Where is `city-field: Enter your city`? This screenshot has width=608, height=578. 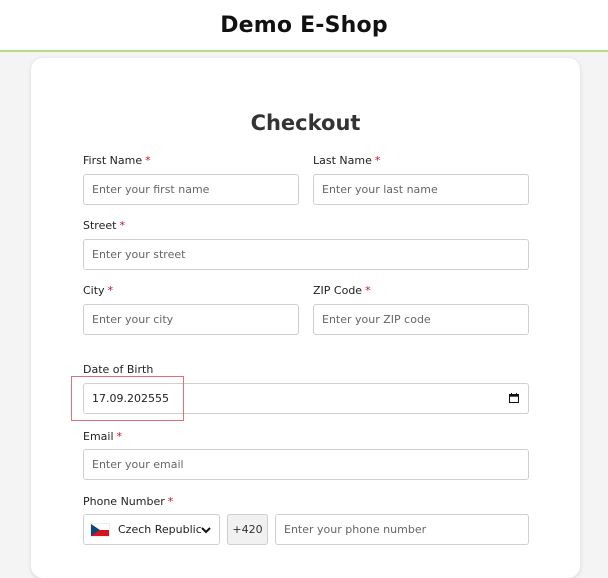
city-field: Enter your city is located at coordinates (191, 319).